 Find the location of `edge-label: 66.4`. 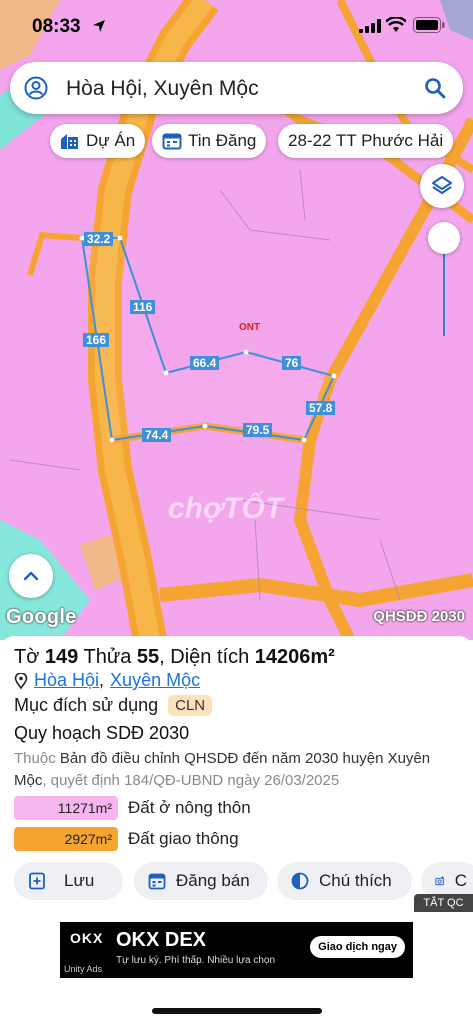

edge-label: 66.4 is located at coordinates (205, 363).